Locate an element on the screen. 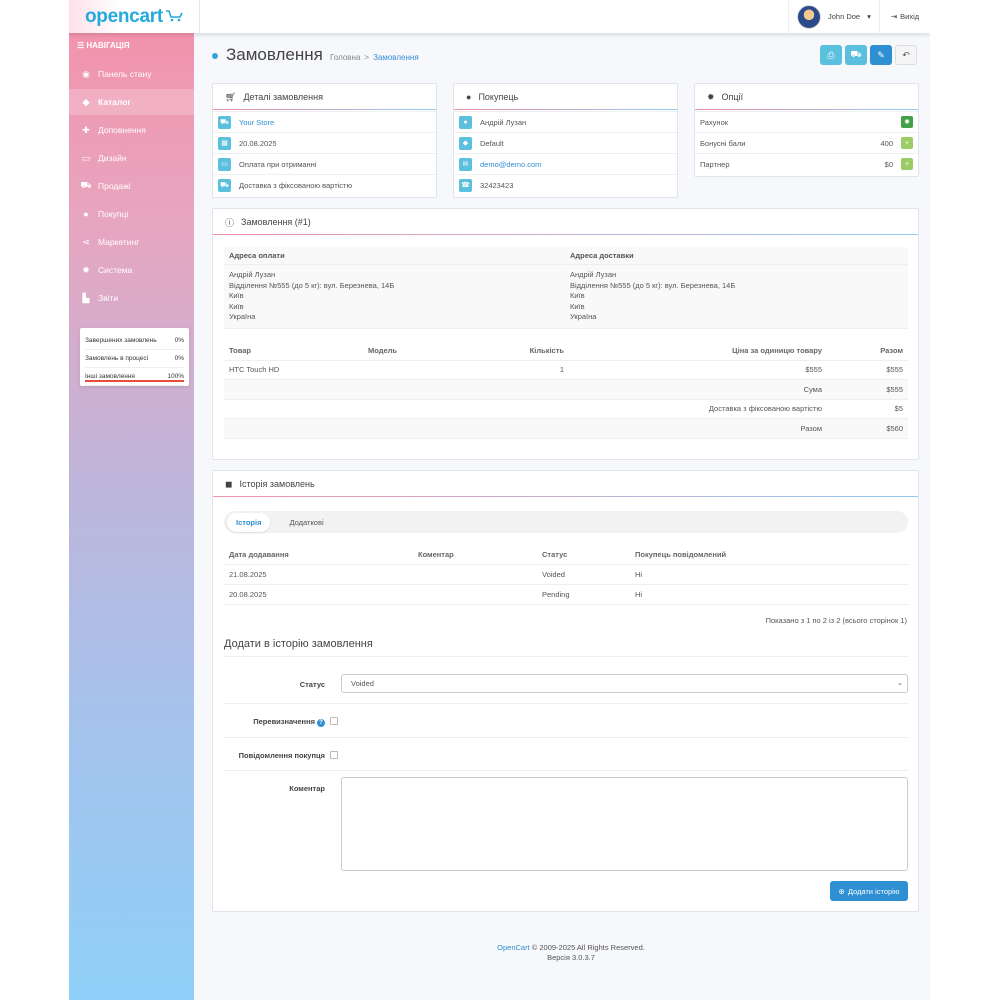  override-label: Перевизначення? is located at coordinates (269, 722).